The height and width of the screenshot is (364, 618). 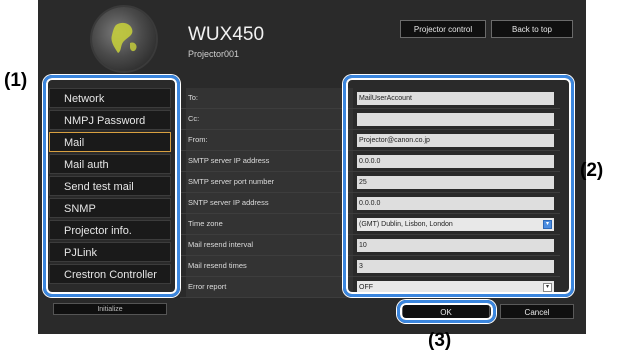 What do you see at coordinates (124, 39) in the screenshot?
I see `projector-logo-icon` at bounding box center [124, 39].